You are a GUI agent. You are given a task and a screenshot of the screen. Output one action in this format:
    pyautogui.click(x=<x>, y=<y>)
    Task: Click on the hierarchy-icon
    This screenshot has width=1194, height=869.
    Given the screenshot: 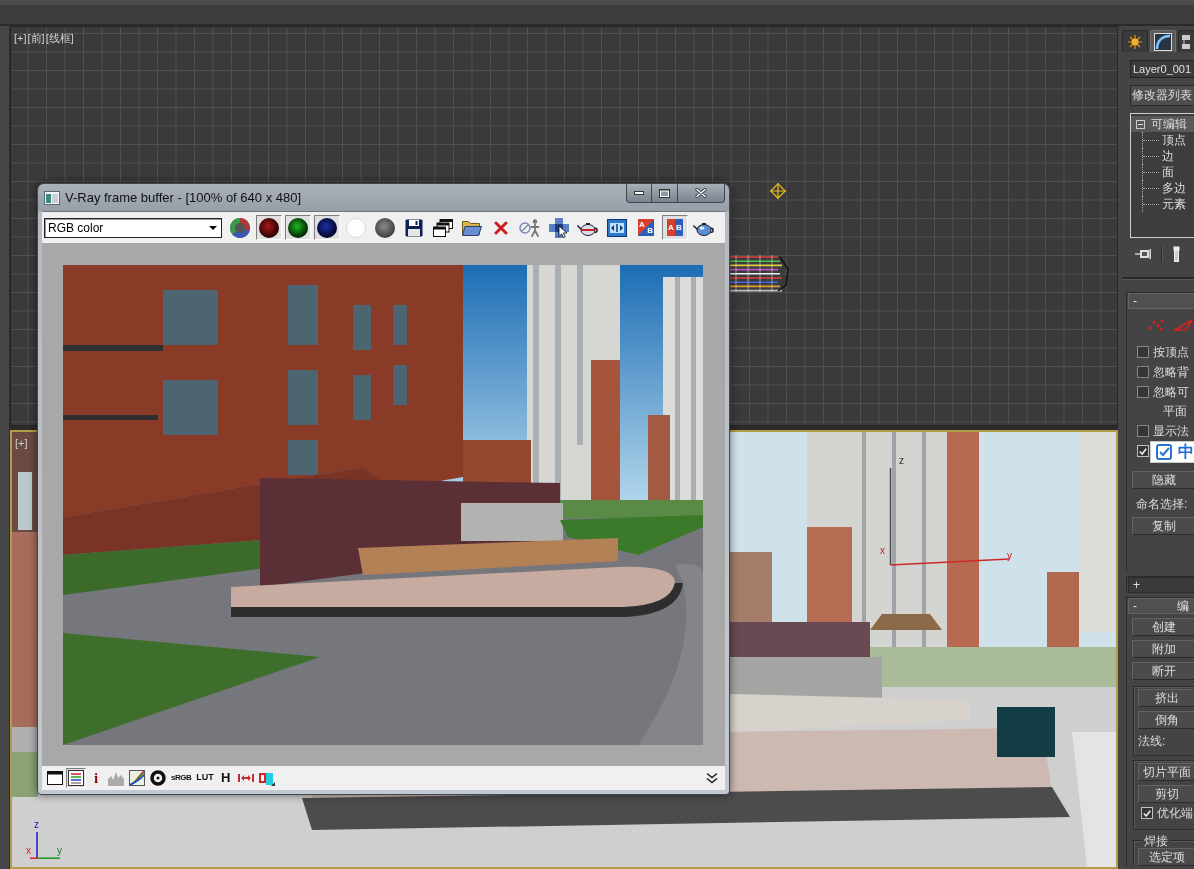 What is the action you would take?
    pyautogui.click(x=1186, y=41)
    